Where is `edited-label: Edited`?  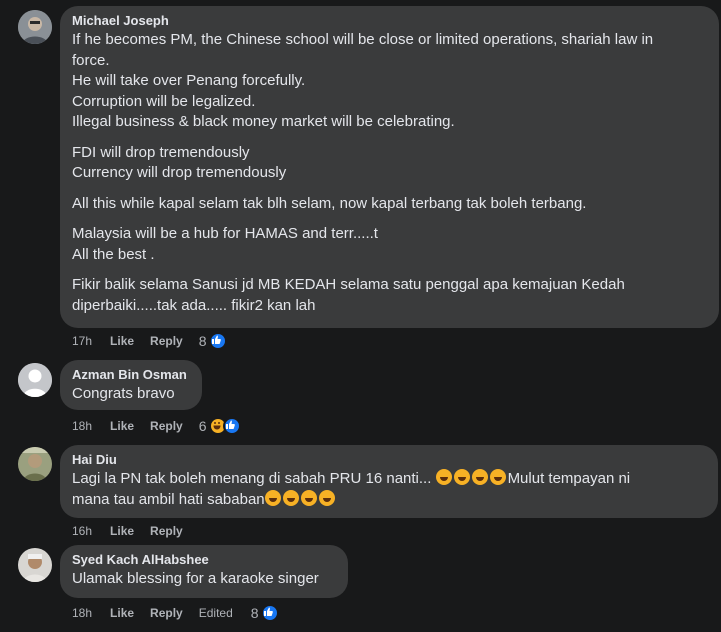
edited-label: Edited is located at coordinates (216, 613).